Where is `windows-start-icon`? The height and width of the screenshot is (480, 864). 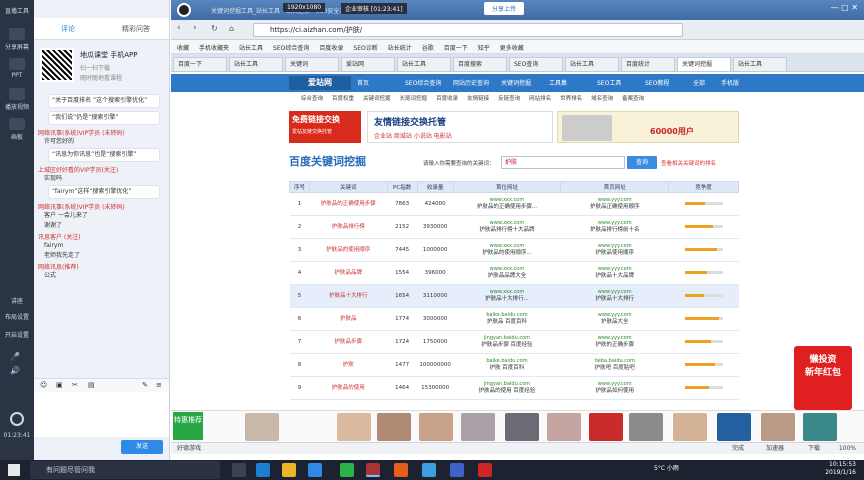 windows-start-icon is located at coordinates (14, 470).